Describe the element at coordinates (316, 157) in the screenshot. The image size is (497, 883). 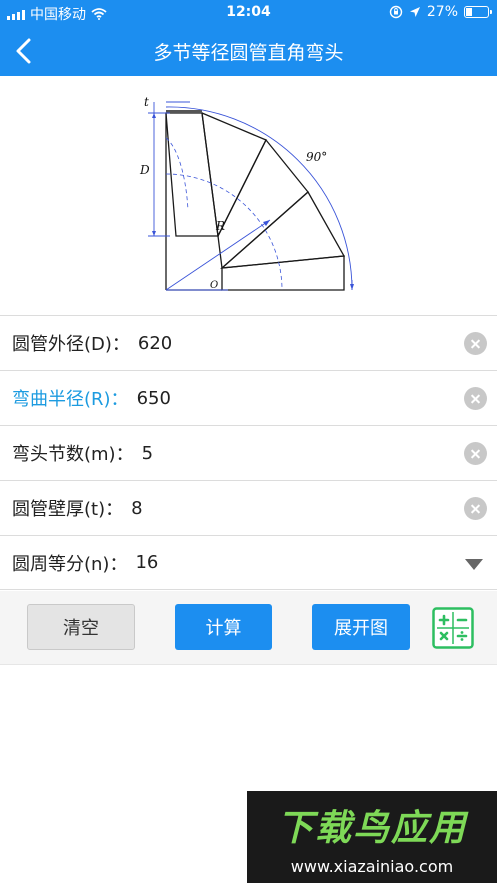
I see `label-angle: 90°` at that location.